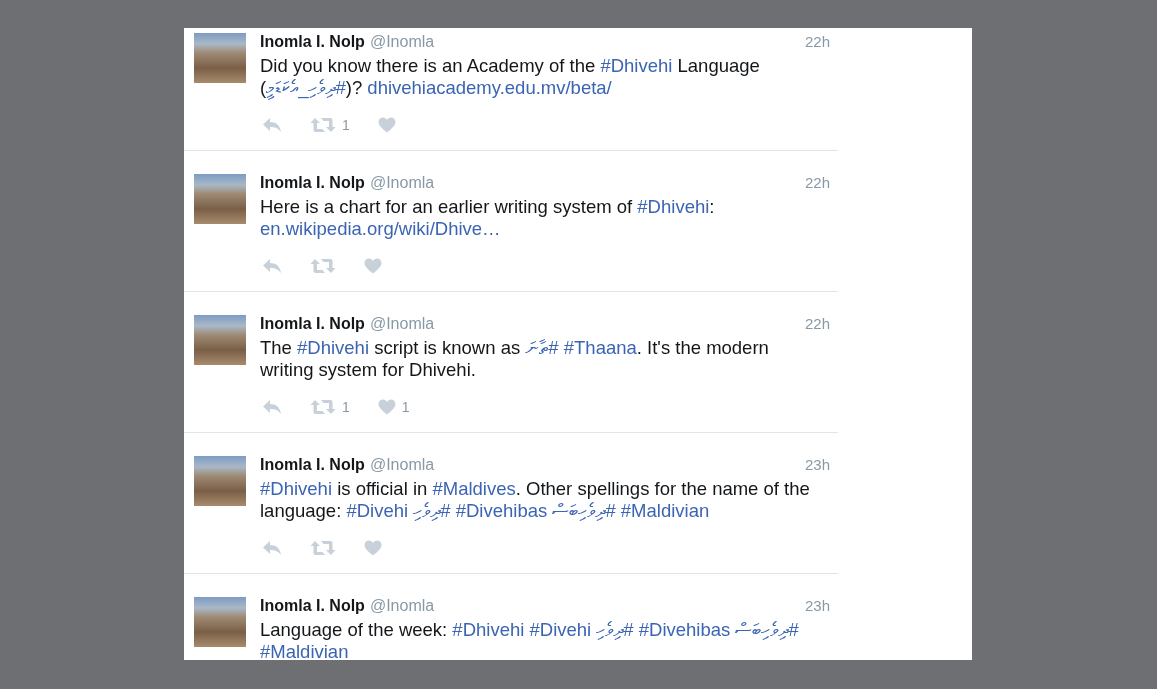  Describe the element at coordinates (474, 488) in the screenshot. I see `hashtag-link: #Maldives` at that location.